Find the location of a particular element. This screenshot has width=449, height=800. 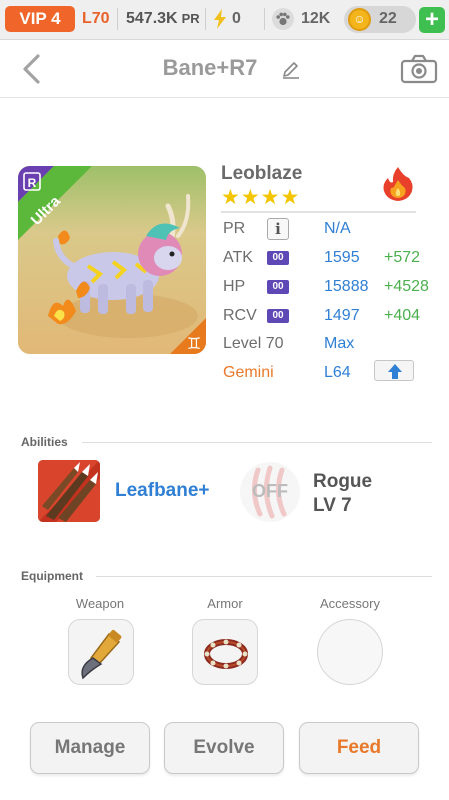

equipment-section-title: Equipment is located at coordinates (52, 576).